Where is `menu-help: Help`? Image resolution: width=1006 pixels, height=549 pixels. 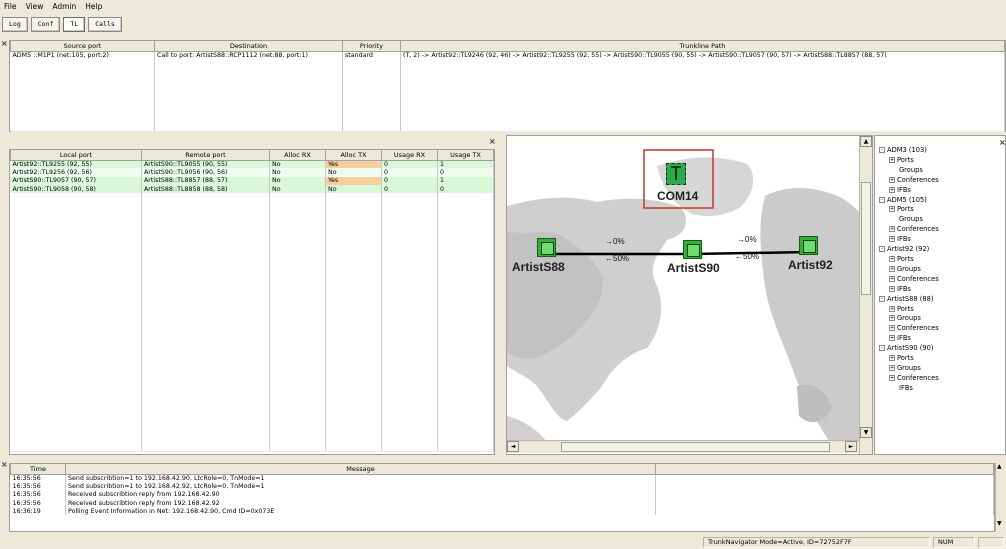 menu-help: Help is located at coordinates (93, 6).